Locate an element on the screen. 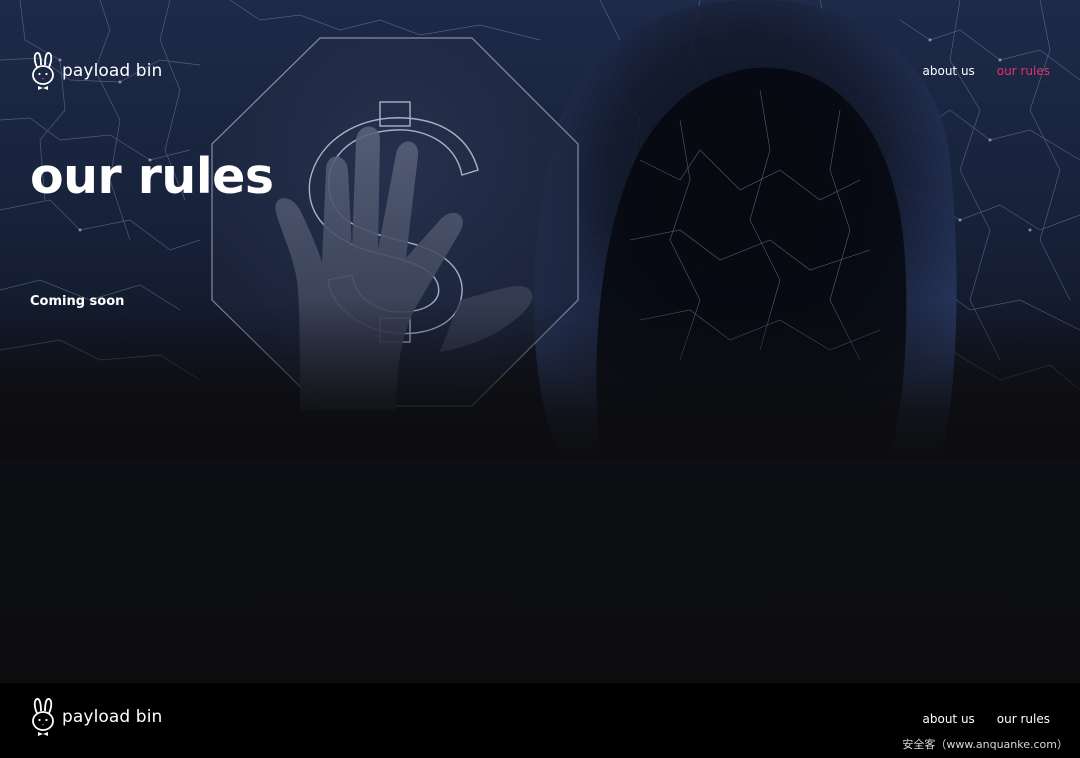  footer-brand-link: payload bin is located at coordinates (96, 717).